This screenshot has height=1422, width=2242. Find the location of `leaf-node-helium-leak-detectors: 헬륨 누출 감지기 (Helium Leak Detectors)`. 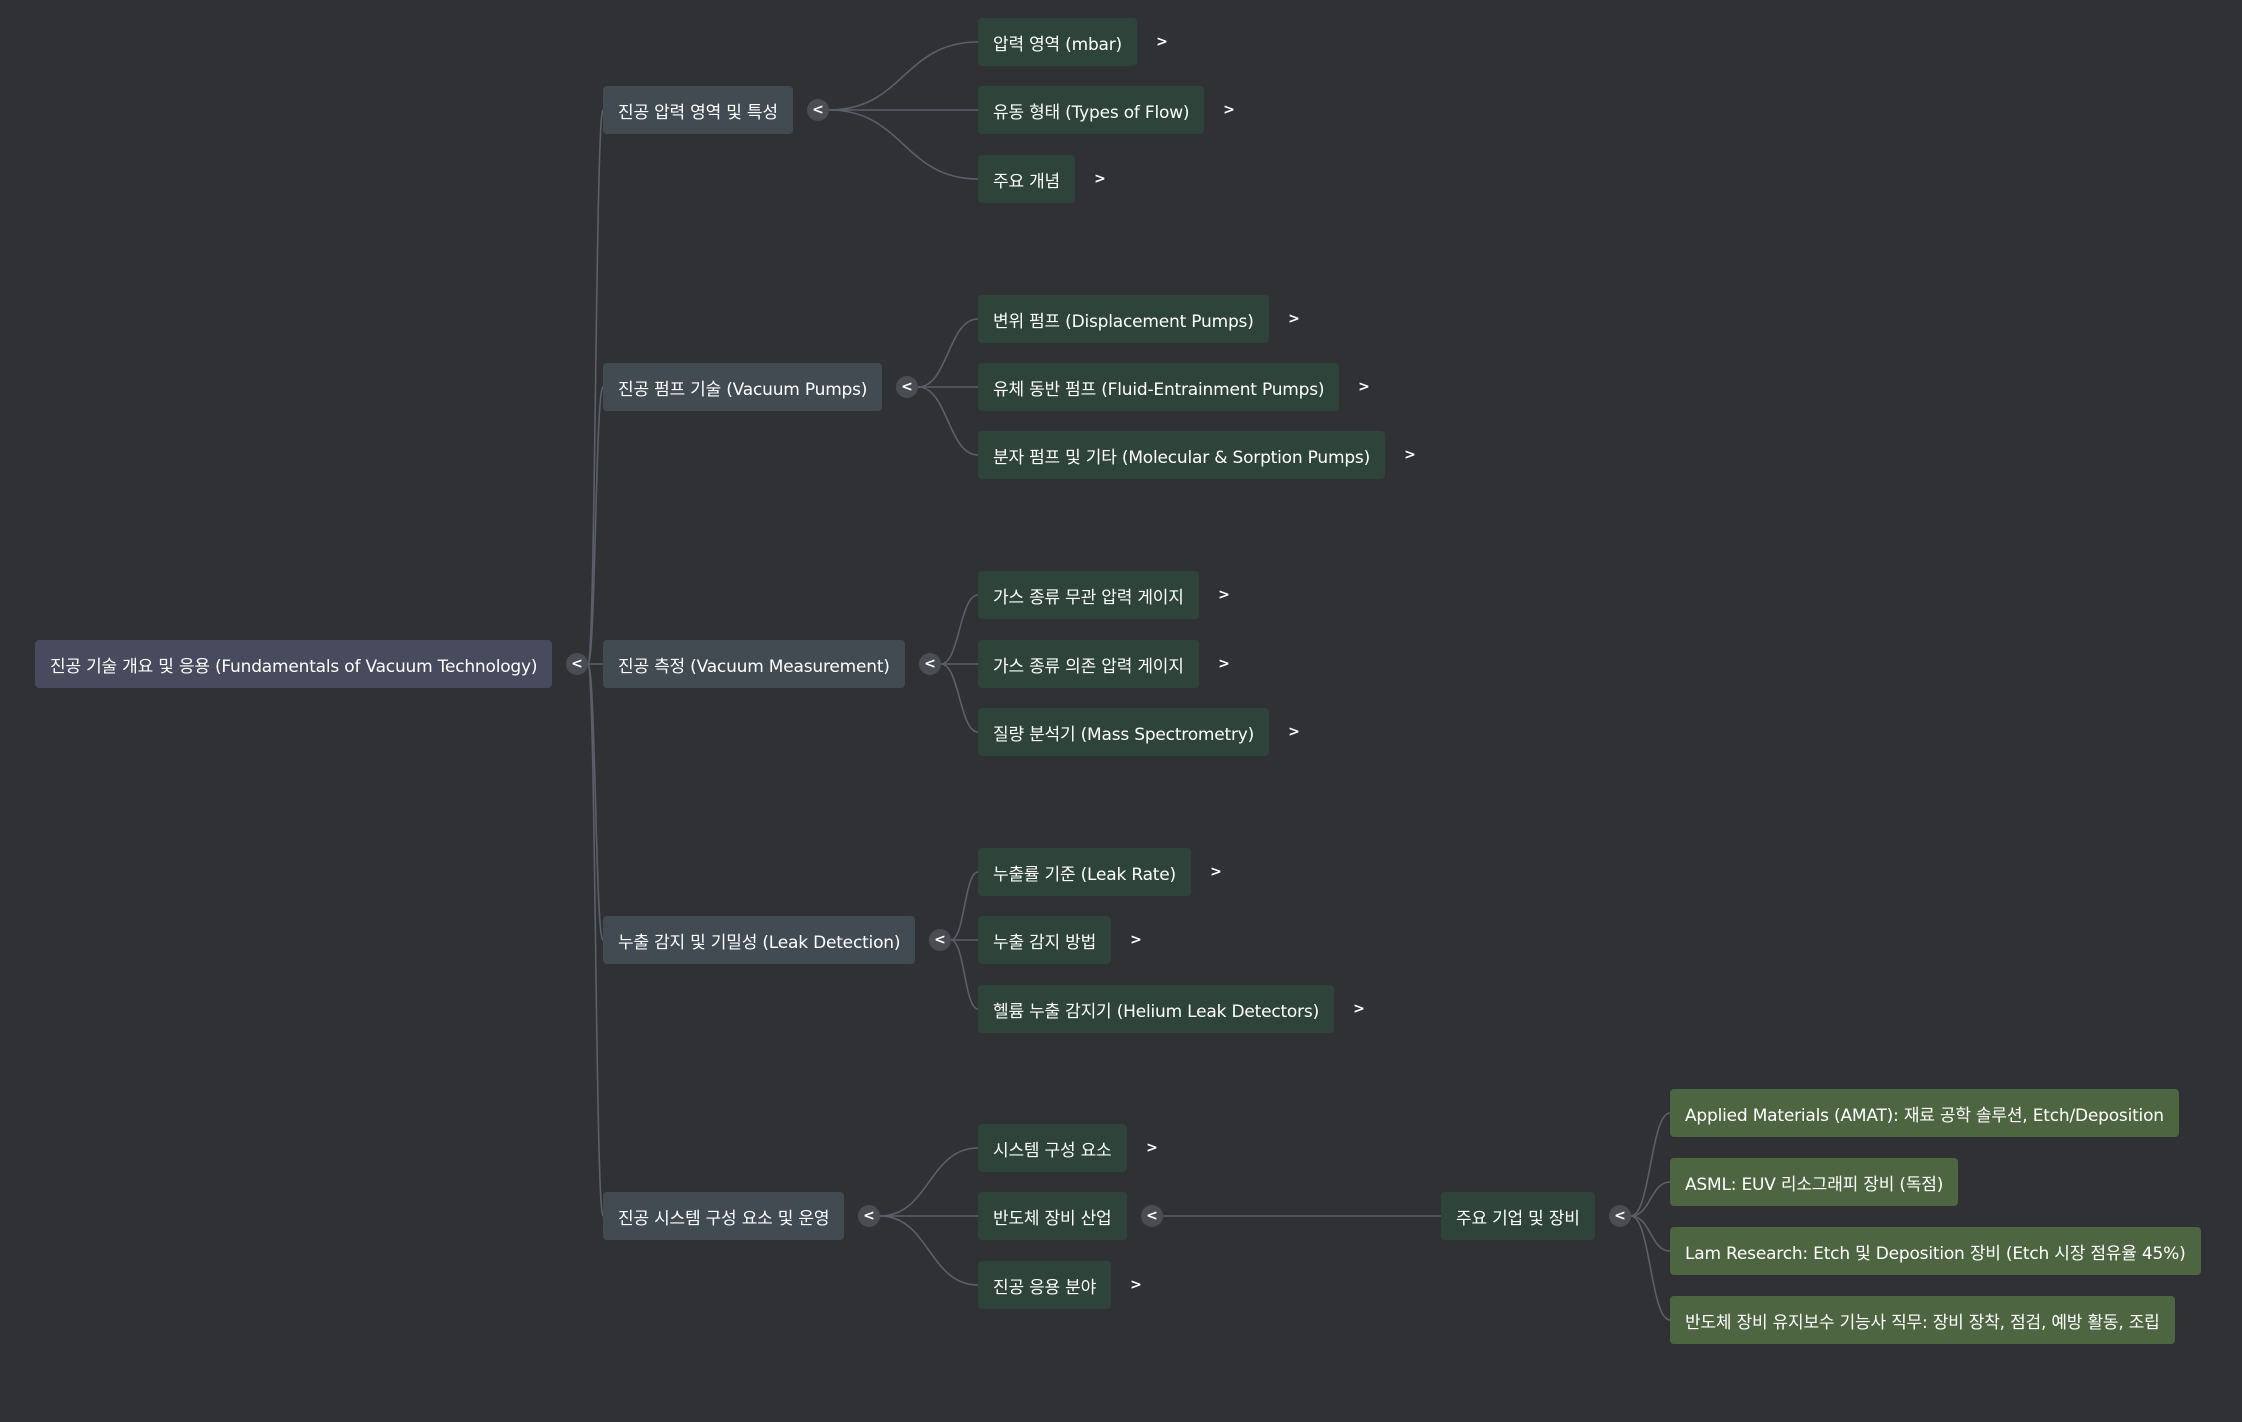

leaf-node-helium-leak-detectors: 헬륨 누출 감지기 (Helium Leak Detectors) is located at coordinates (1156, 1009).